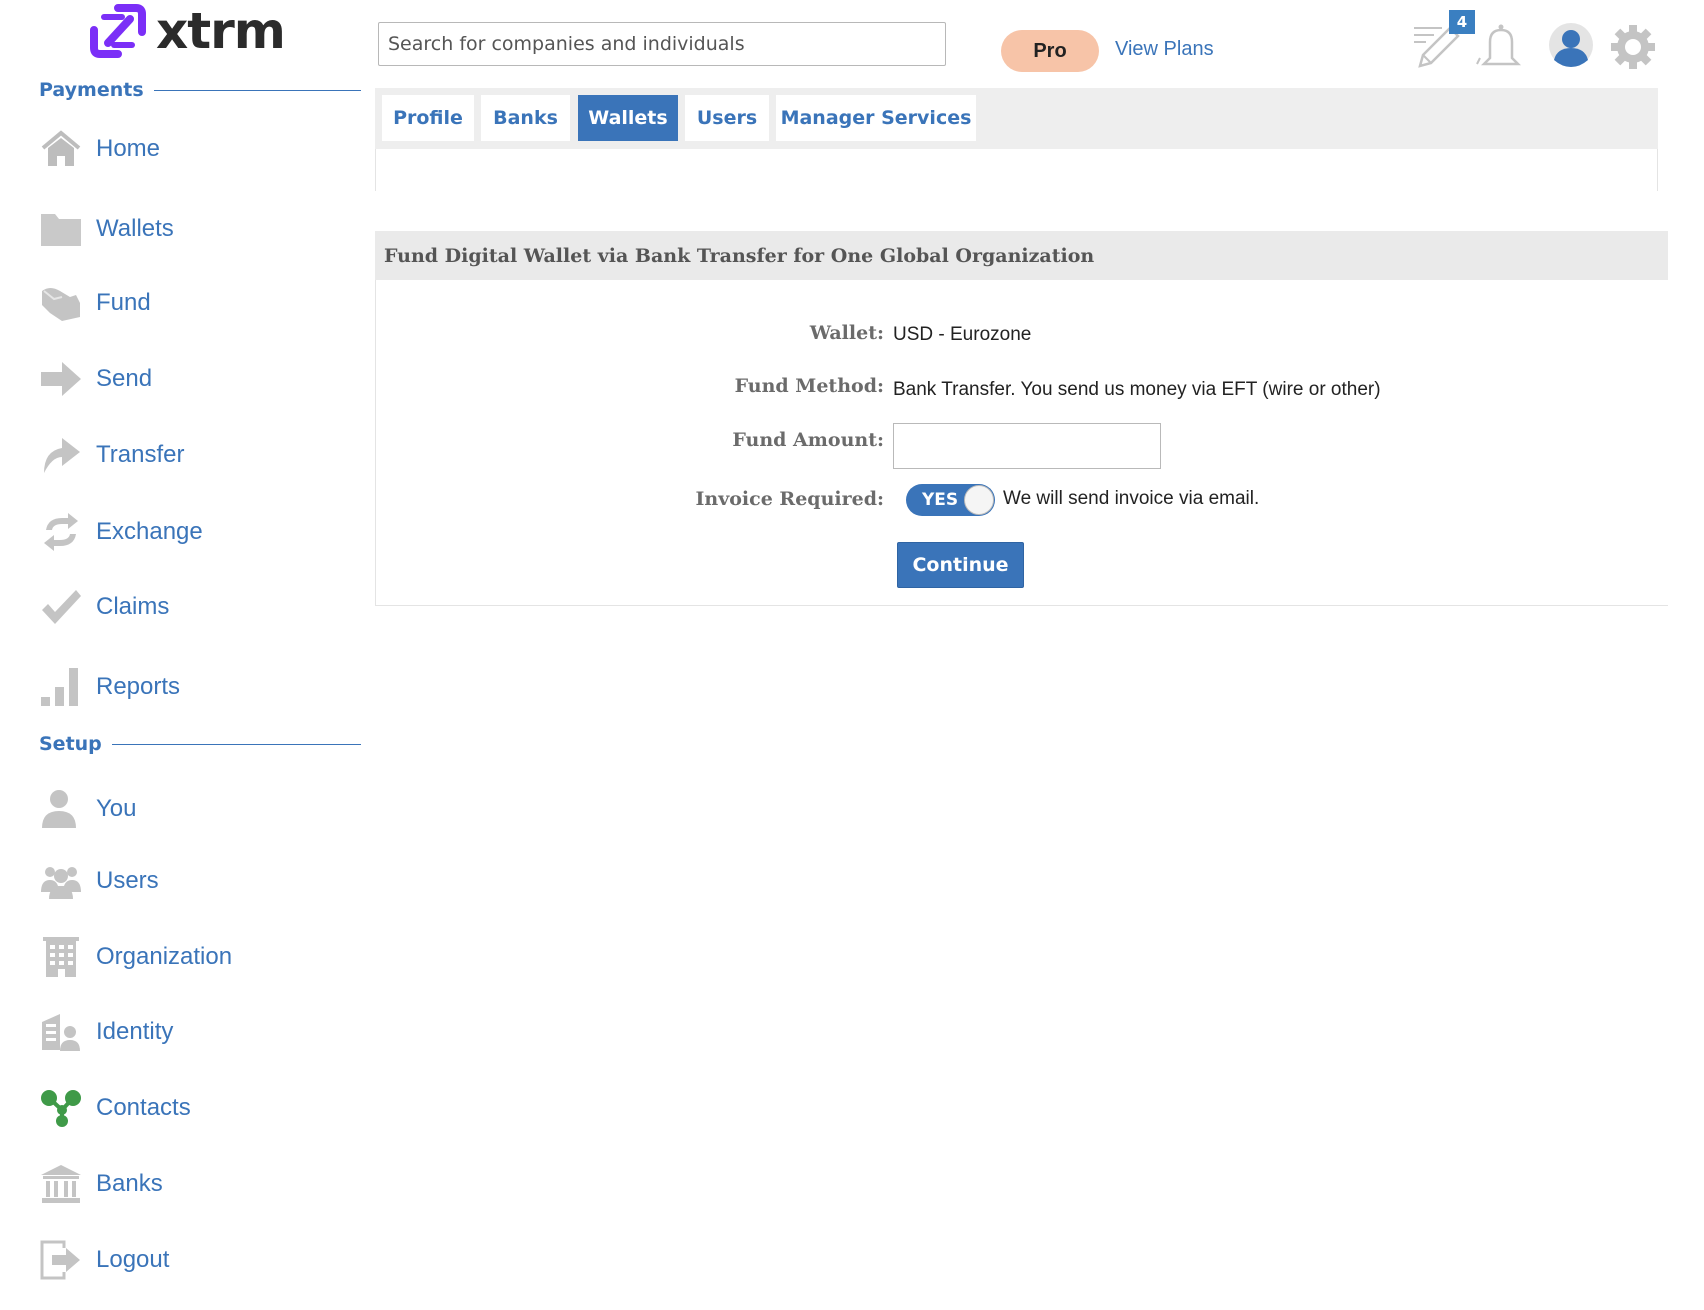  I want to click on sidebar-item-label: Home, so click(128, 148).